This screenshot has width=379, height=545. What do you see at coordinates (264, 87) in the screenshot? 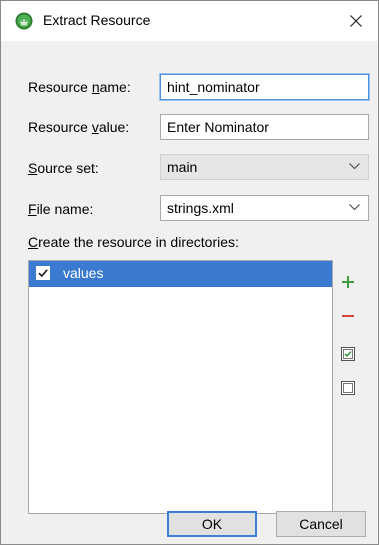
I see `resource-name-input` at bounding box center [264, 87].